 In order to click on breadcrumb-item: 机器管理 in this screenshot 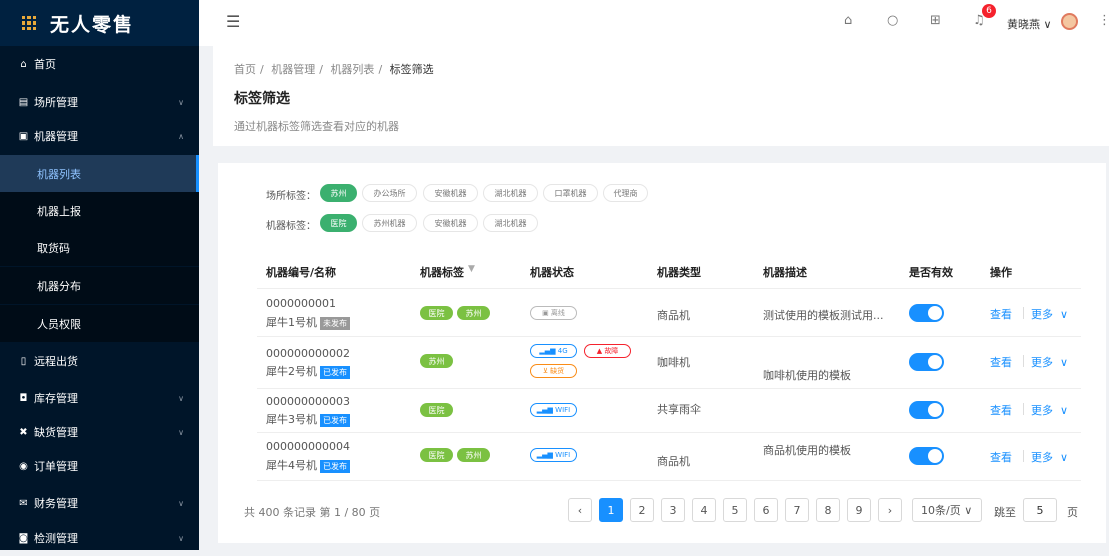, I will do `click(293, 69)`.